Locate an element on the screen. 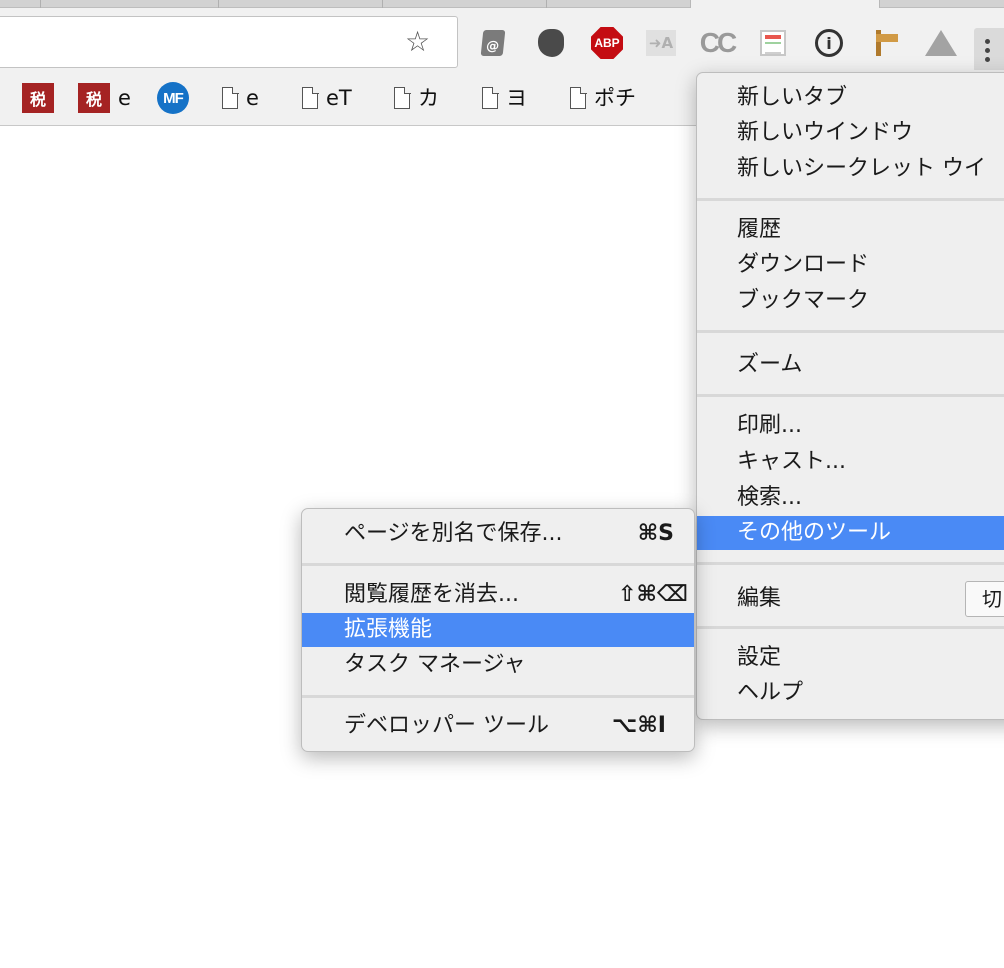 The width and height of the screenshot is (1004, 968). mail-extension-button: @ is located at coordinates (493, 43).